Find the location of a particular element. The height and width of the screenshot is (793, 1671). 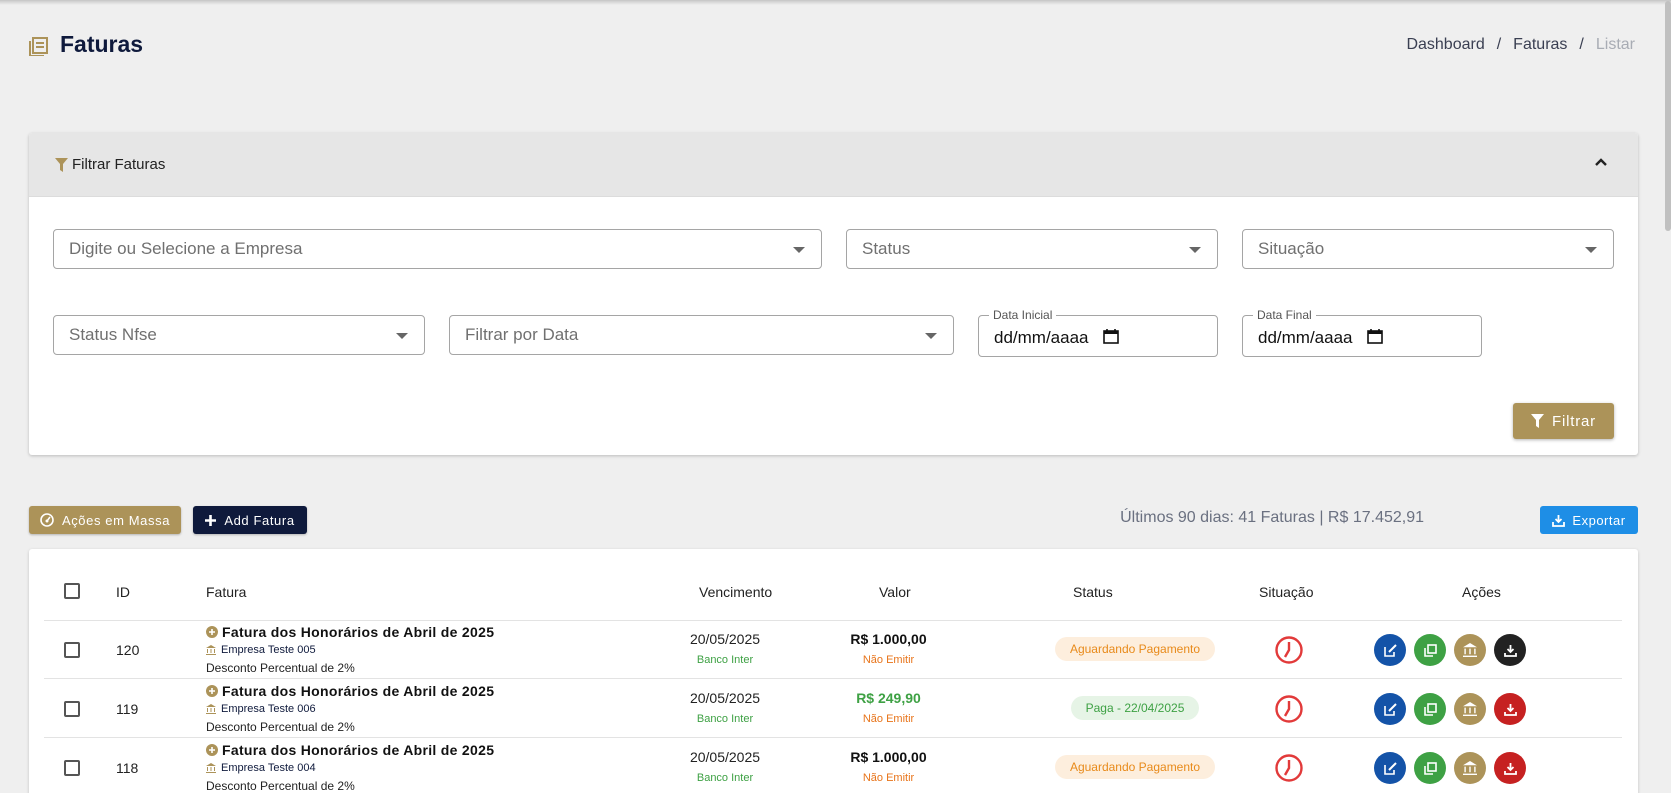

caret-down-icon is located at coordinates (799, 250).